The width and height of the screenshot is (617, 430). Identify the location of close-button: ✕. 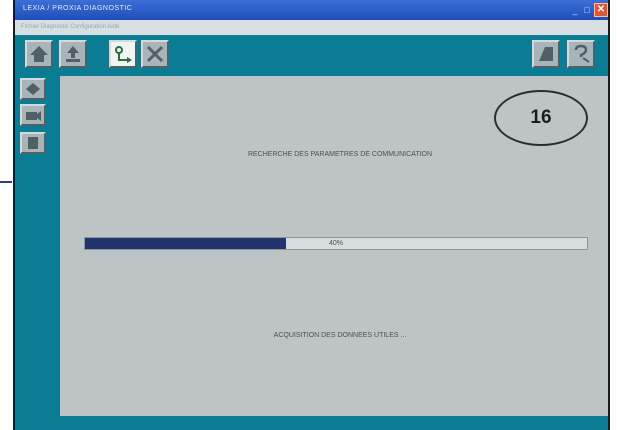
(601, 10).